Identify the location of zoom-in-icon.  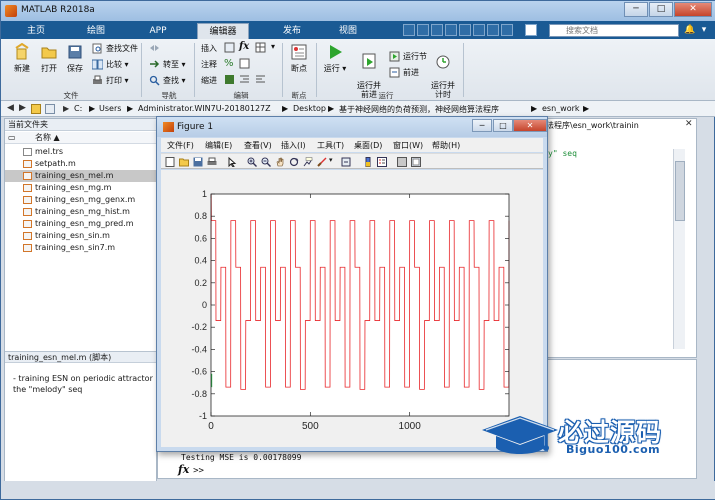
(252, 162).